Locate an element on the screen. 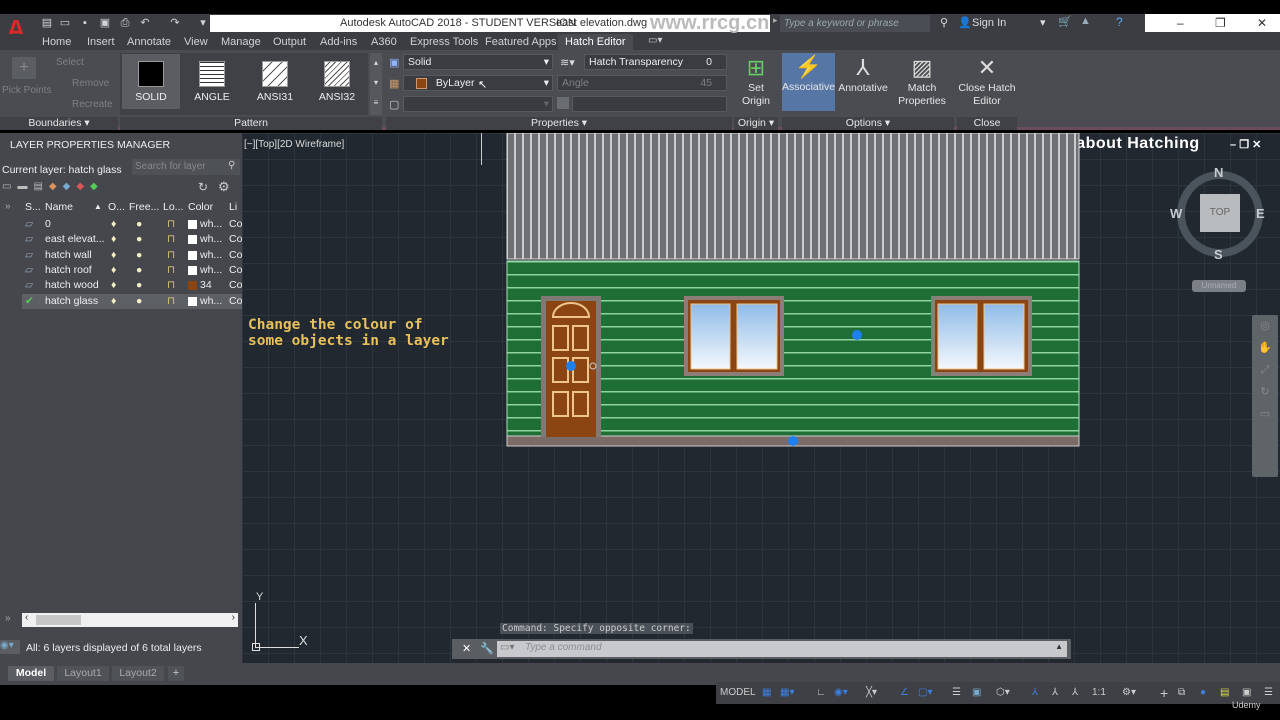 This screenshot has height=720, width=1280. grip-door is located at coordinates (571, 366).